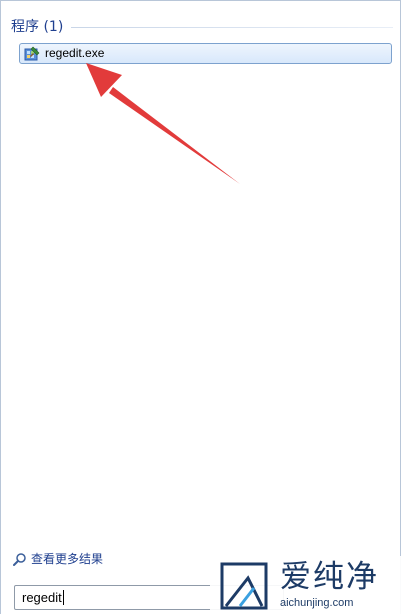  I want to click on watermark-url: aichunjing.com, so click(317, 603).